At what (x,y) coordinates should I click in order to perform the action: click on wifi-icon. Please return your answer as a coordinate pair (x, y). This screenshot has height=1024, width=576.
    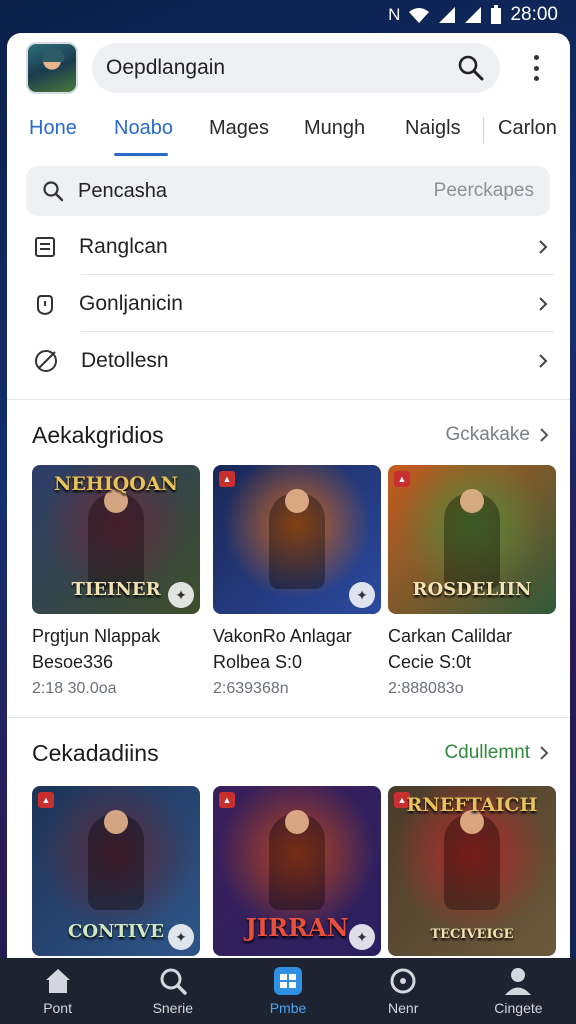
    Looking at the image, I should click on (419, 15).